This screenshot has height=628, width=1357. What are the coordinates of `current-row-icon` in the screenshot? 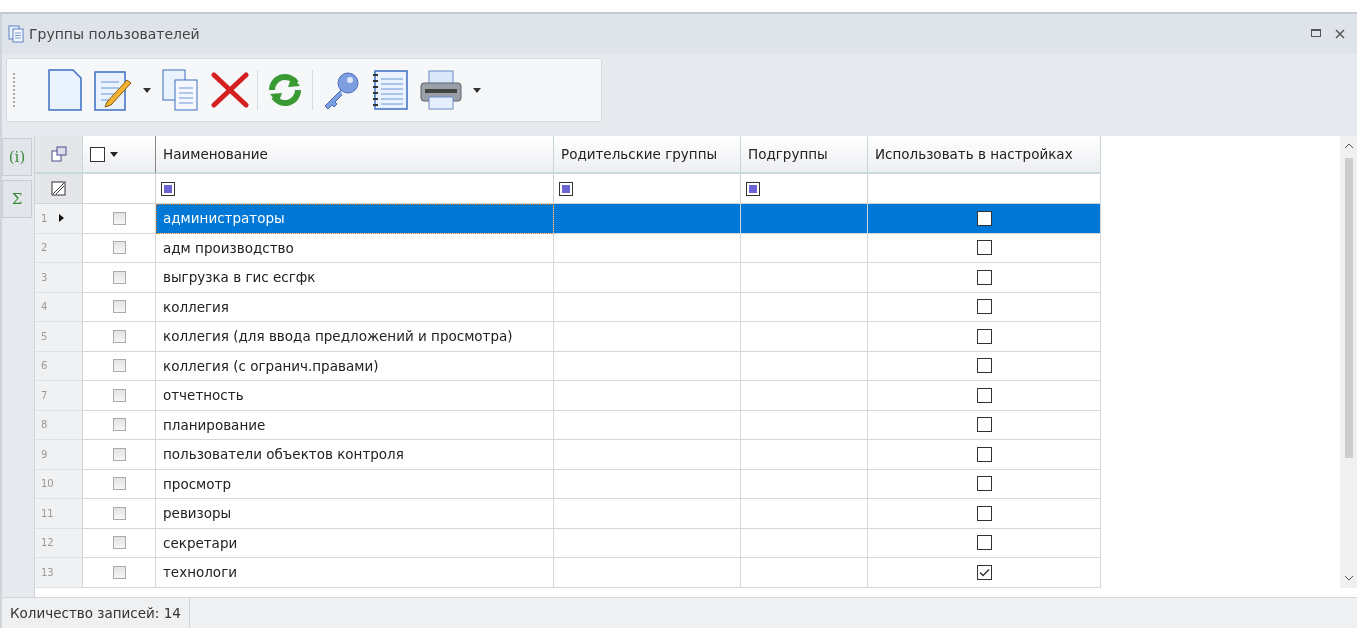 It's located at (62, 218).